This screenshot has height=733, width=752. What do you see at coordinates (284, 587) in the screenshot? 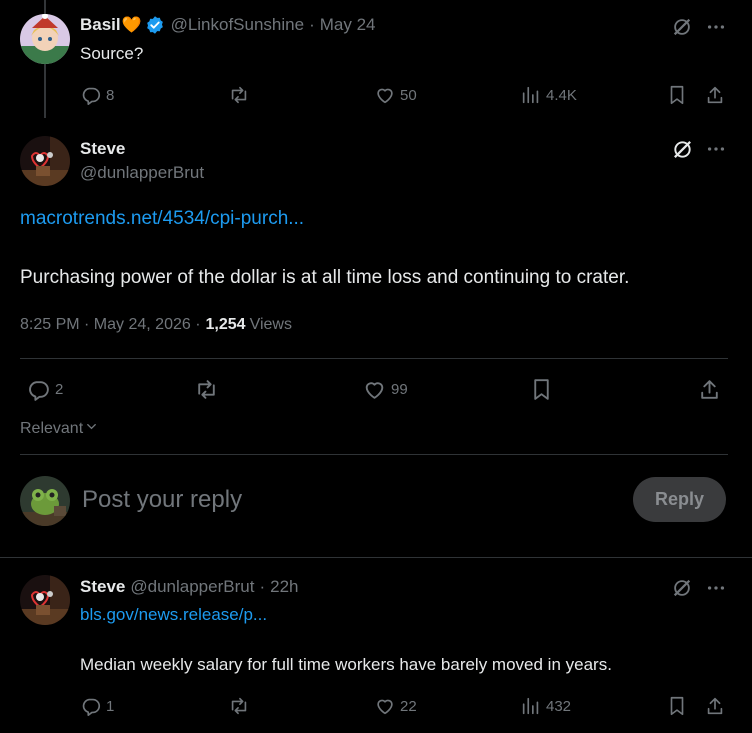
I see `post-date: 22h` at bounding box center [284, 587].